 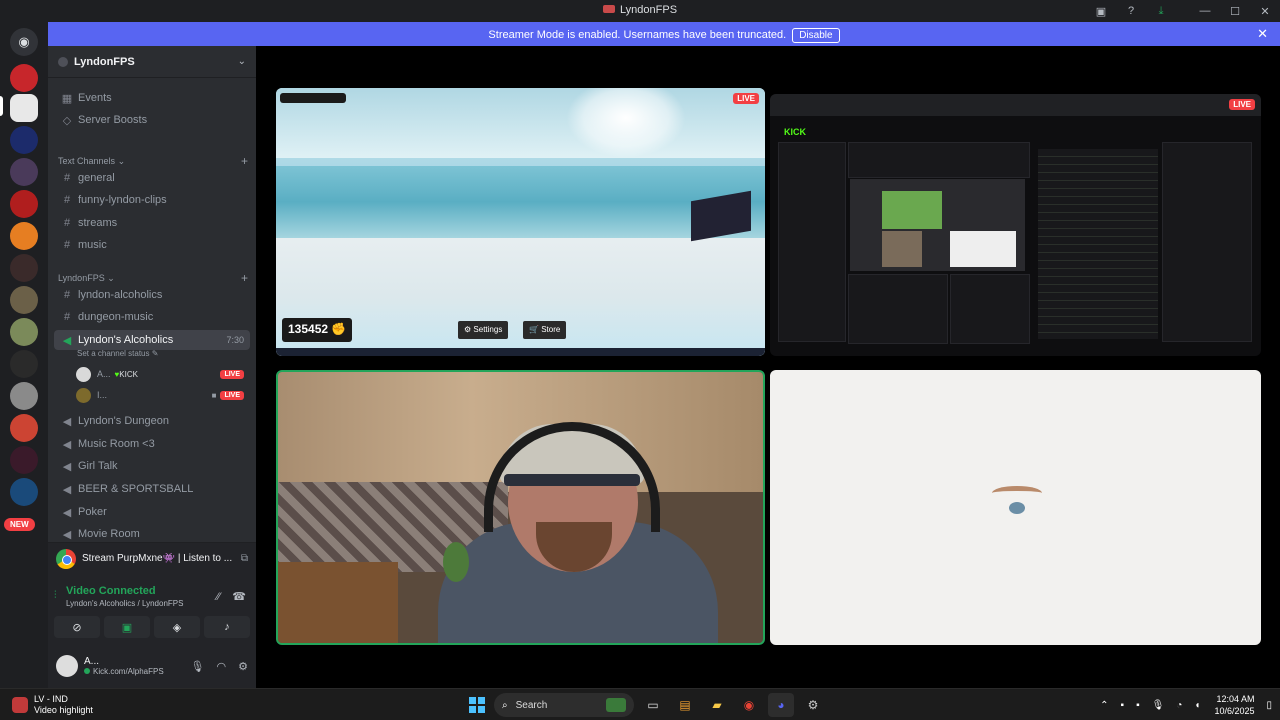 I want to click on set-channel-status: Set a channel status ✎, so click(x=117, y=353).